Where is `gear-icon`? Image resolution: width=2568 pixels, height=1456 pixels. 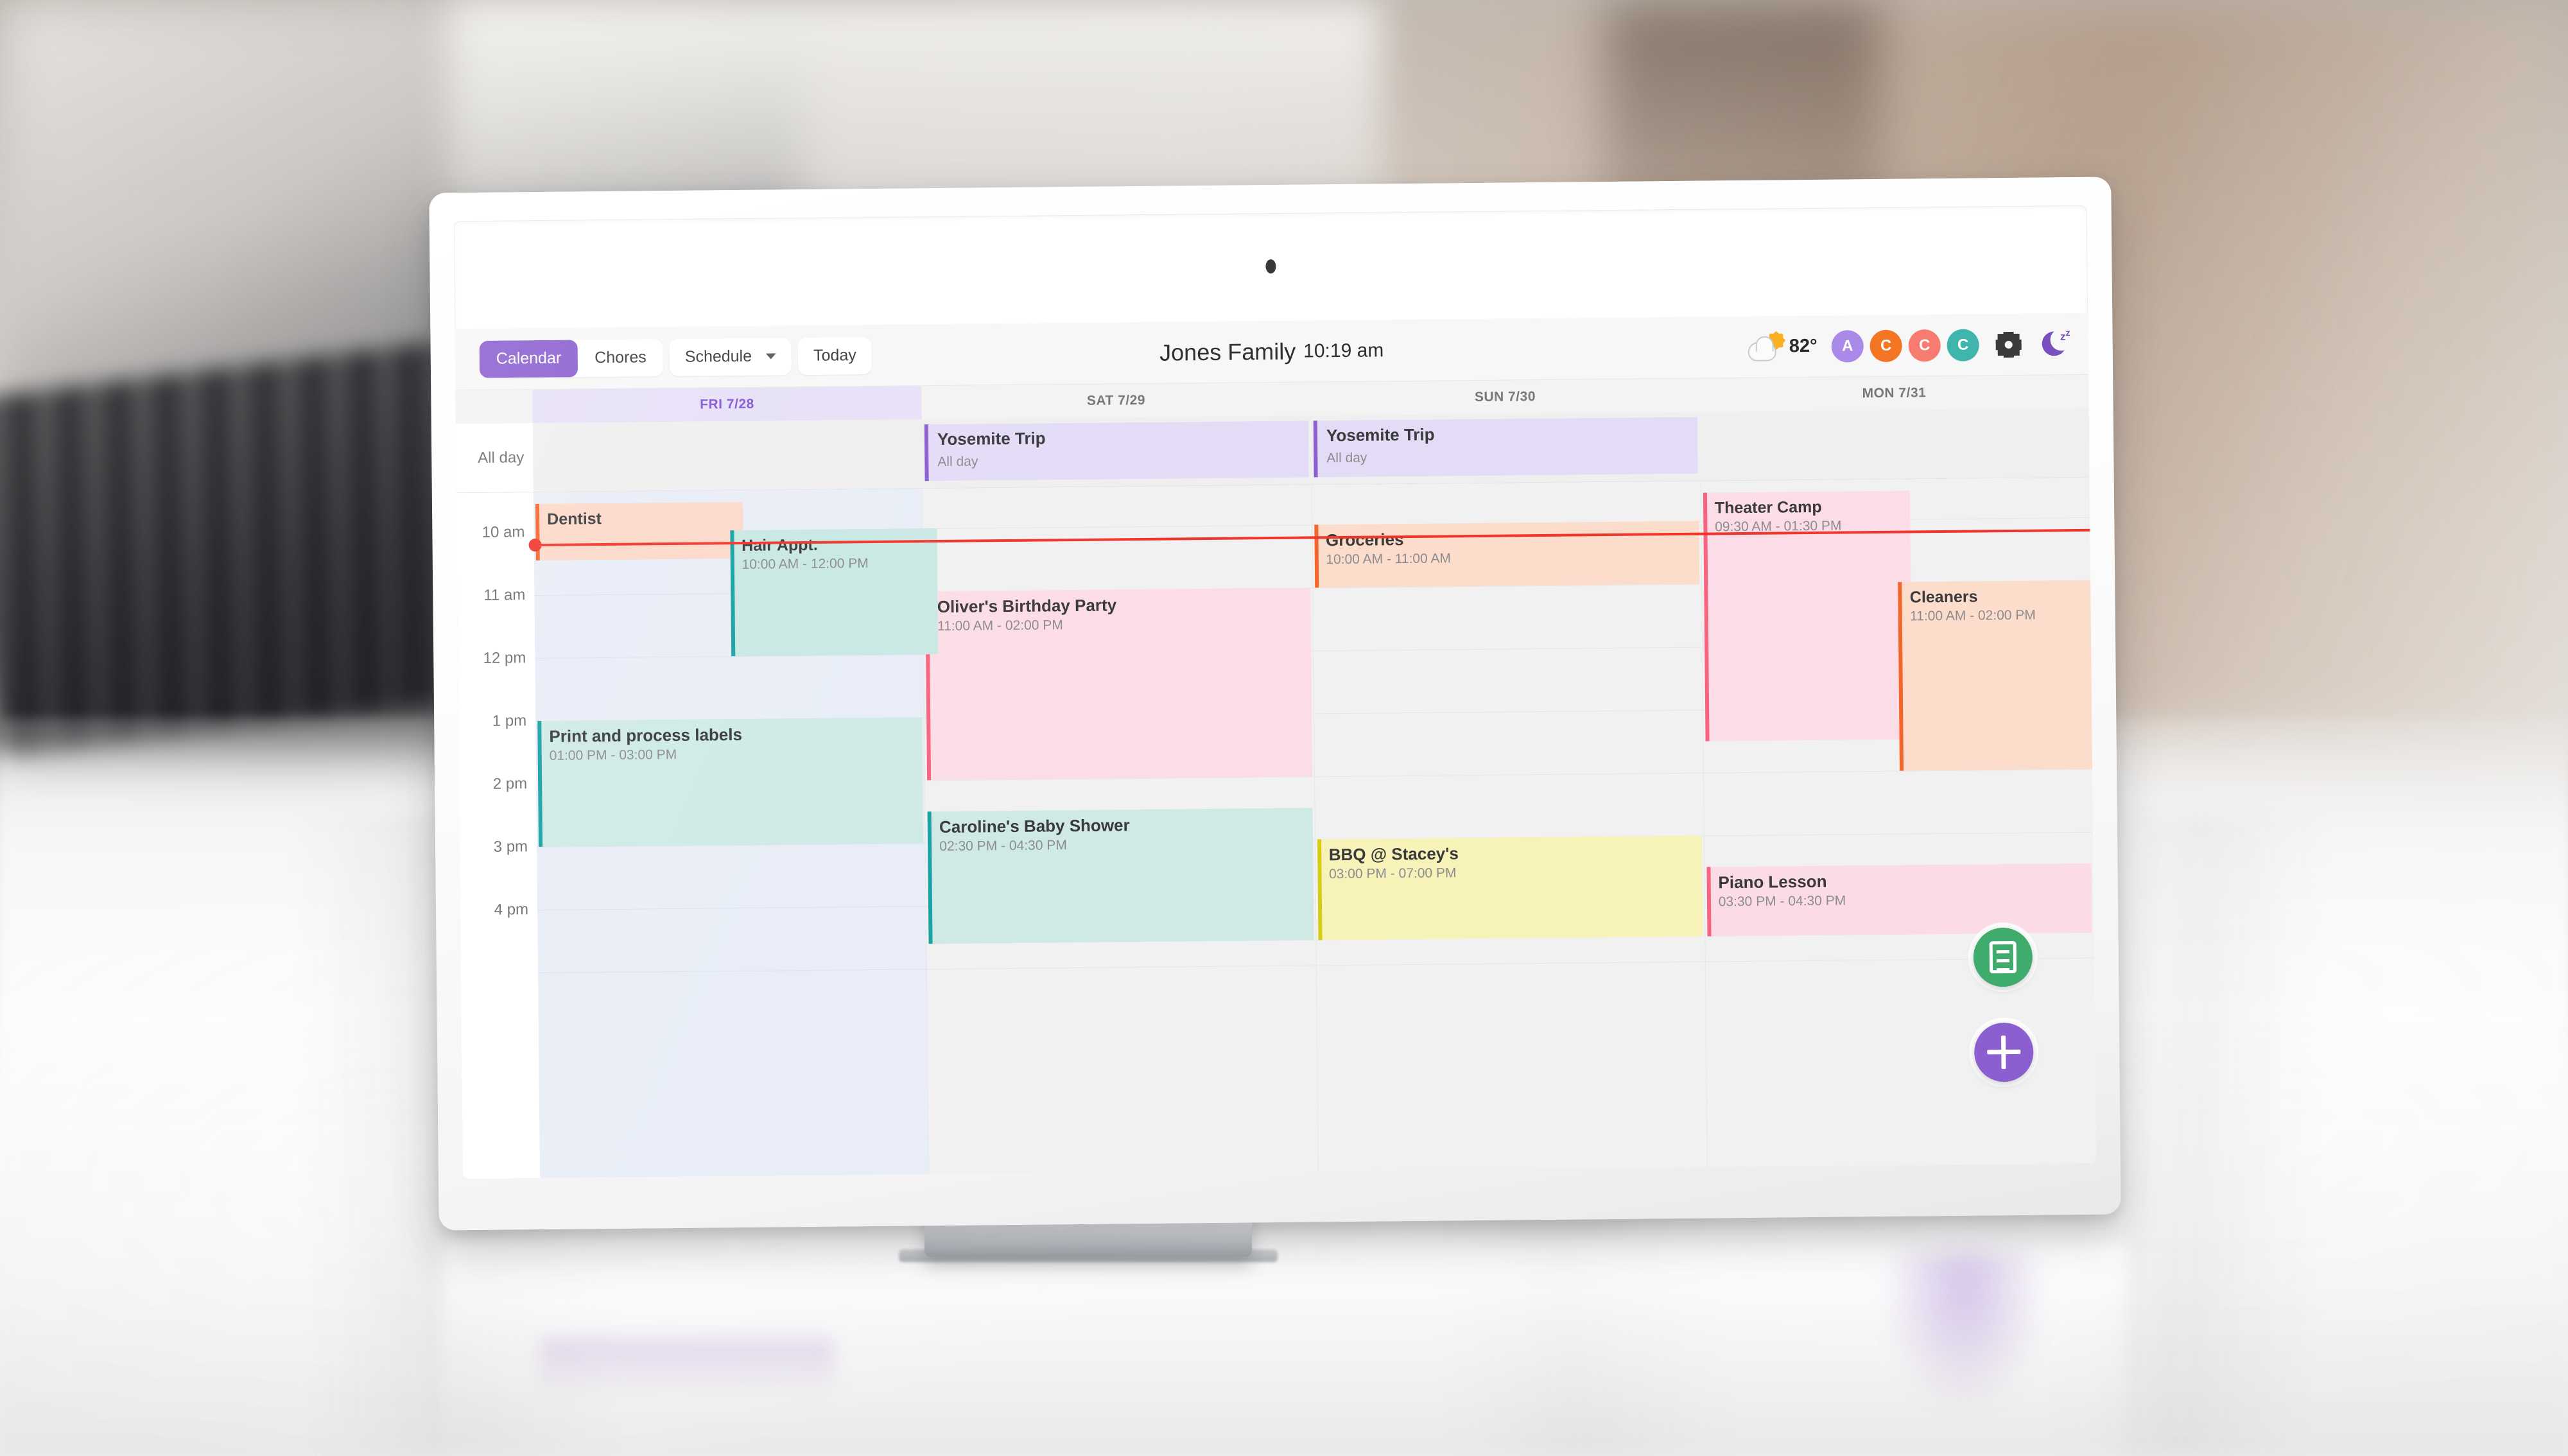
gear-icon is located at coordinates (2008, 344).